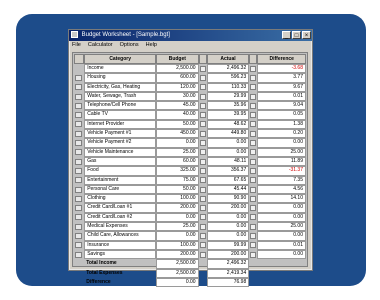  Describe the element at coordinates (228, 115) in the screenshot. I see `actual-cell: 39.95` at that location.